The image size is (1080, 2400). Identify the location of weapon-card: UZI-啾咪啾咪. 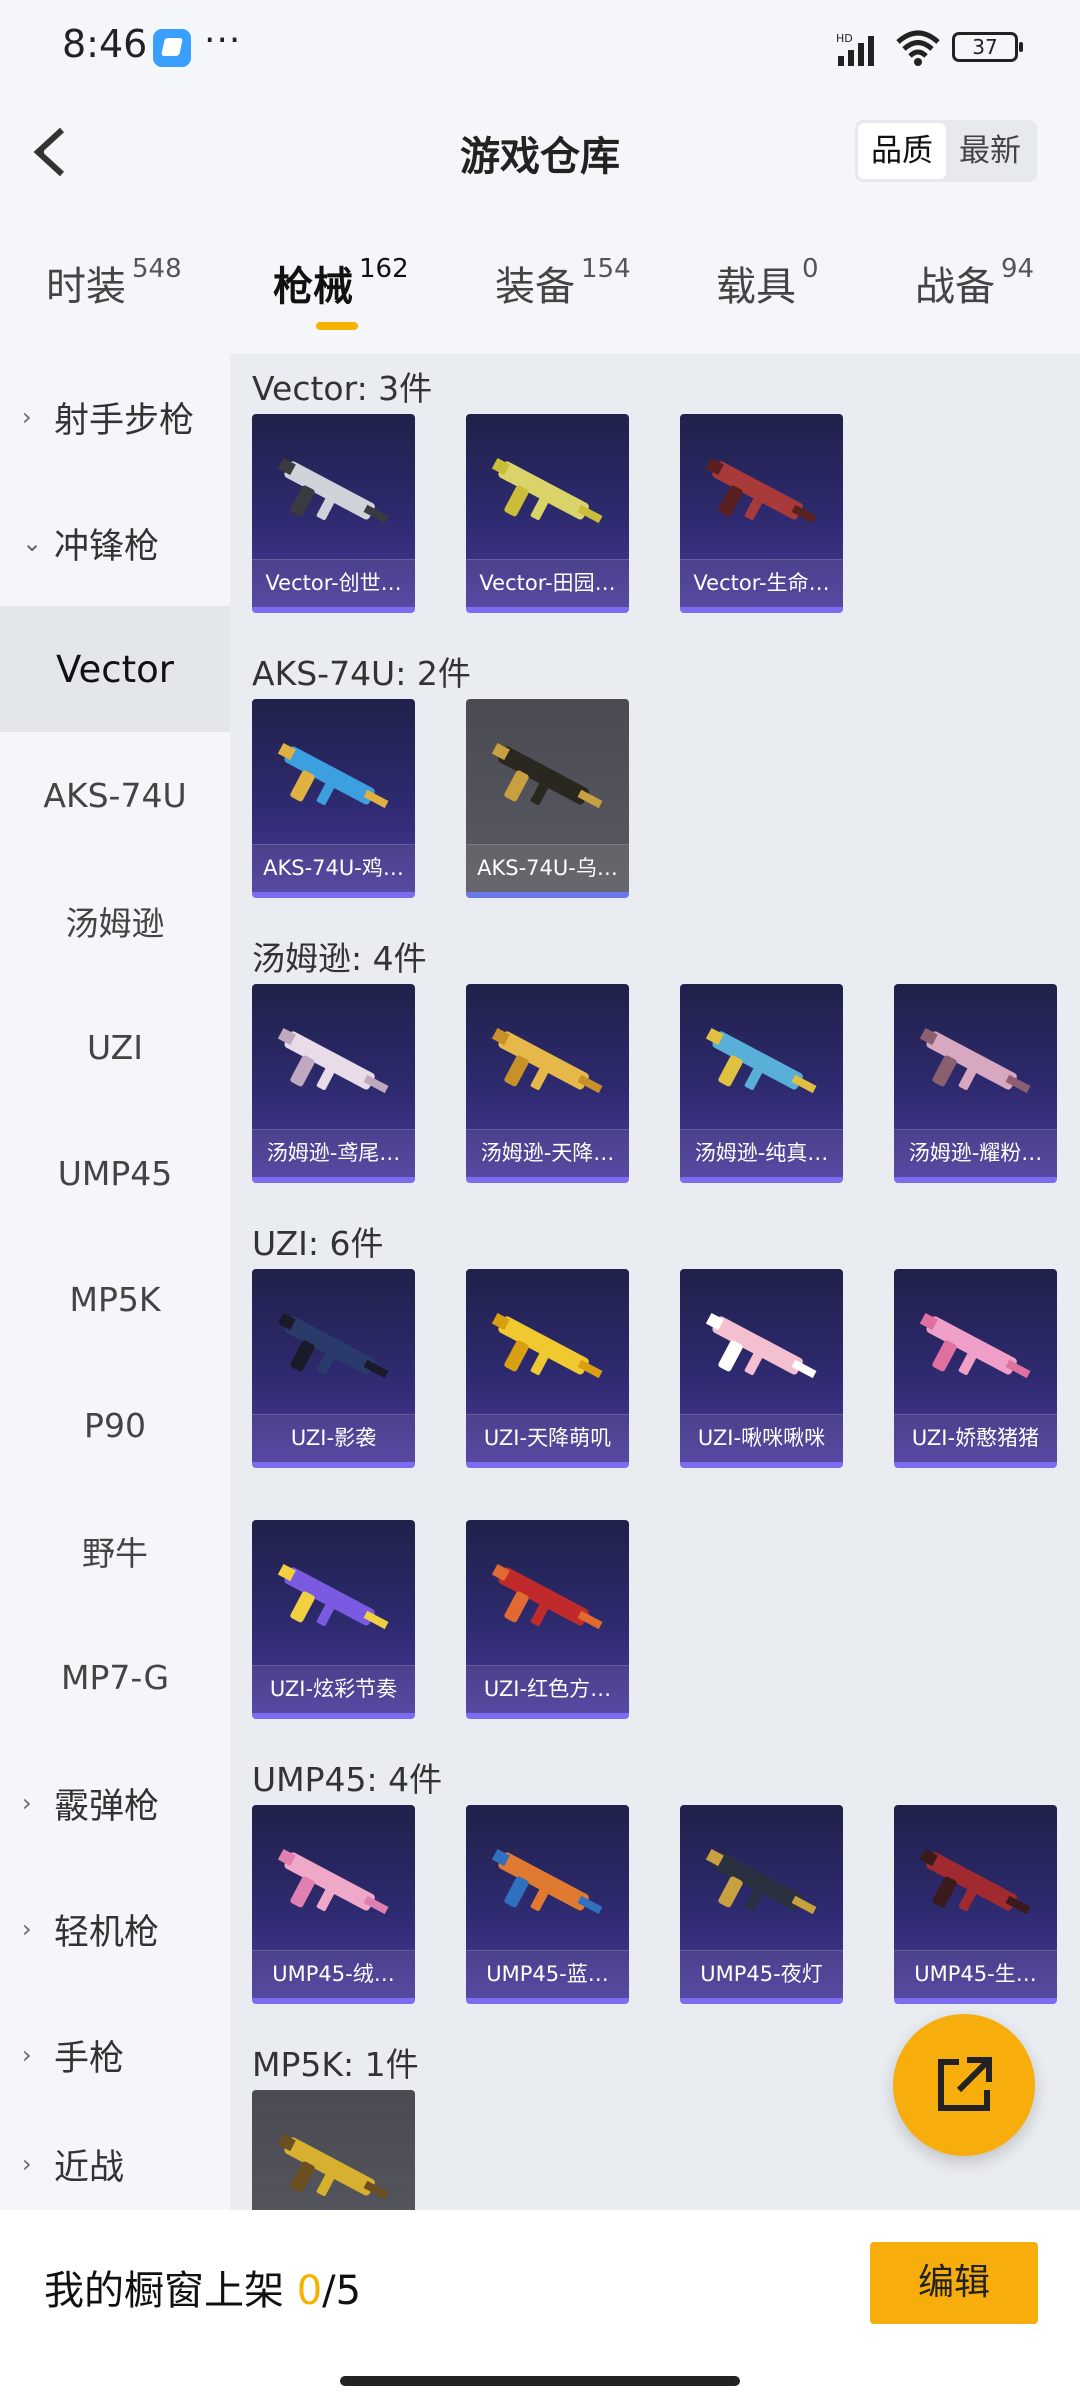
(761, 1368).